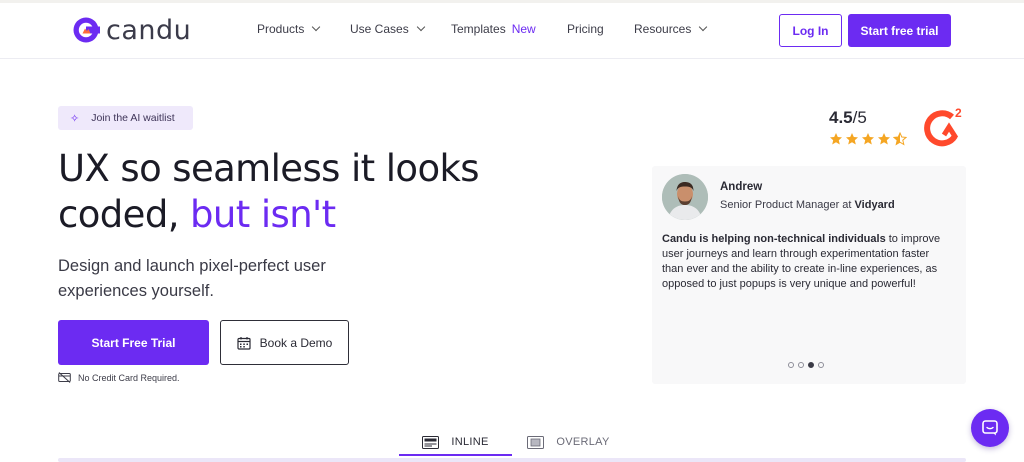 This screenshot has height=462, width=1024. What do you see at coordinates (478, 29) in the screenshot?
I see `nav-templates-label: Templates` at bounding box center [478, 29].